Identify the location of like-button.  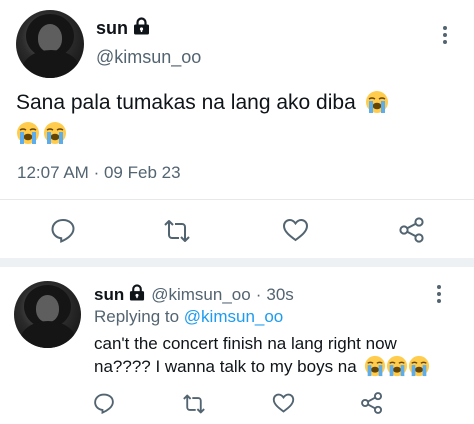
(295, 232).